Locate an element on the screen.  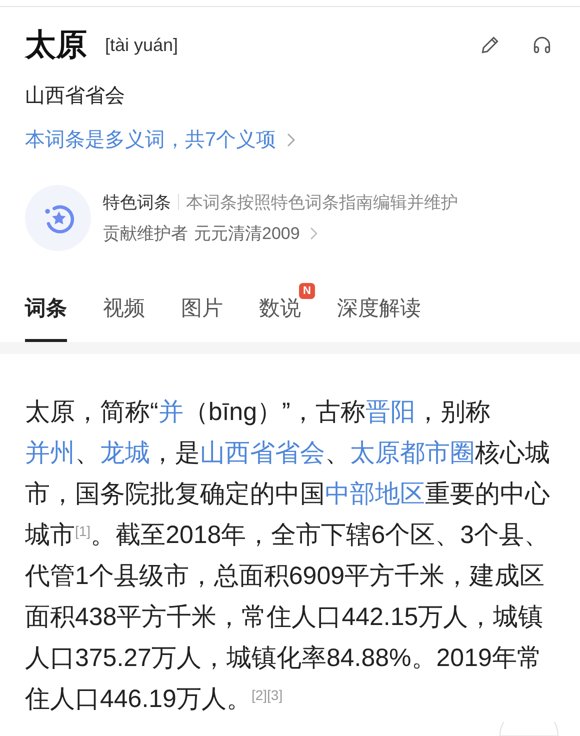
citation-link: [2][3] is located at coordinates (267, 694).